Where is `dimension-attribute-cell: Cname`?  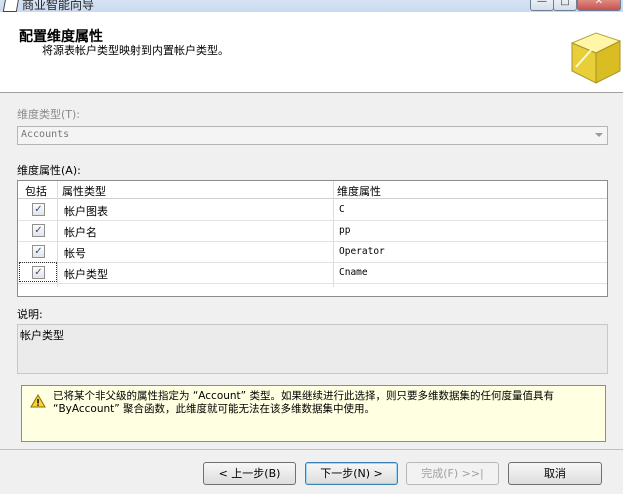 dimension-attribute-cell: Cname is located at coordinates (353, 272).